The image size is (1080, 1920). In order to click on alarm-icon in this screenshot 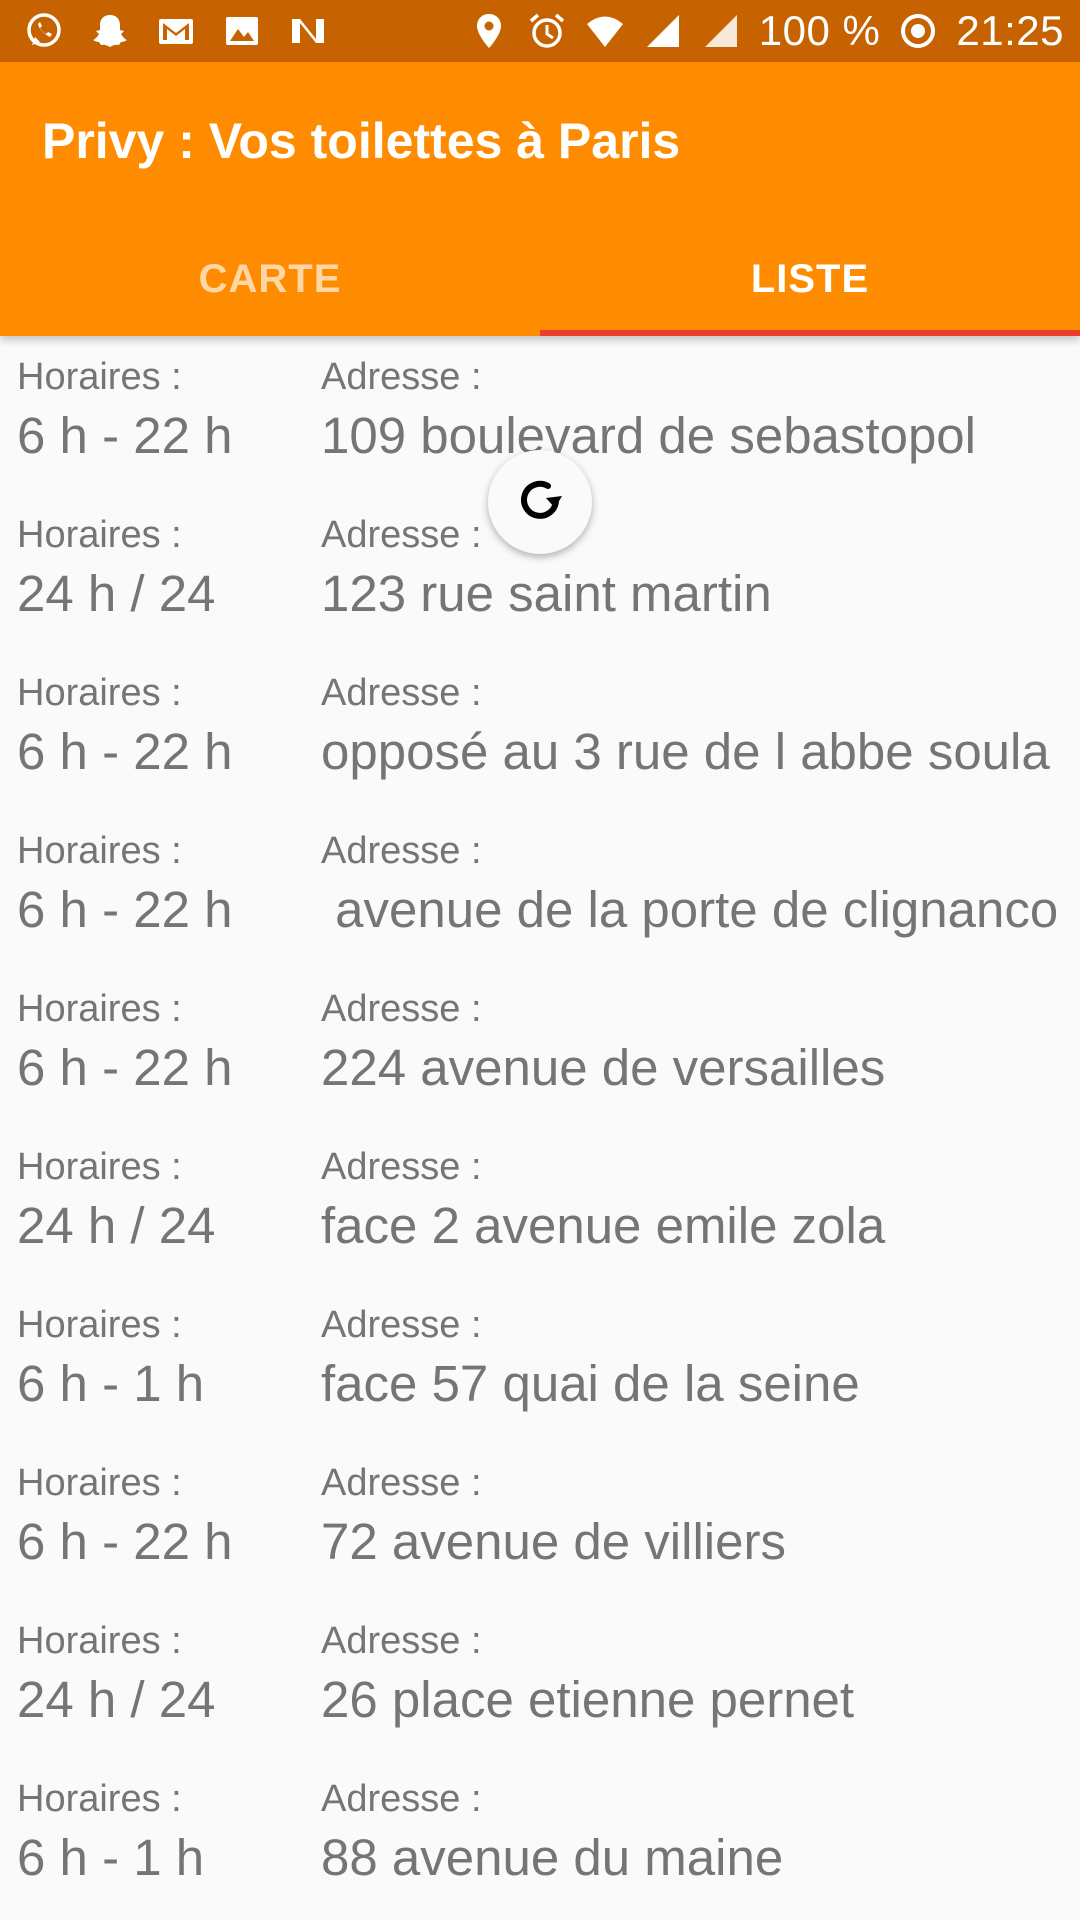, I will do `click(547, 31)`.